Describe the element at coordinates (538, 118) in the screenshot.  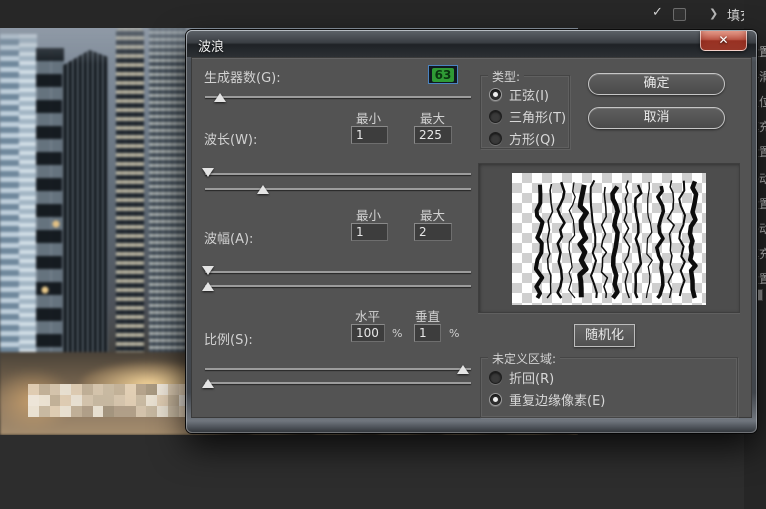
I see `radio-triangle-label: 三角形(T)` at that location.